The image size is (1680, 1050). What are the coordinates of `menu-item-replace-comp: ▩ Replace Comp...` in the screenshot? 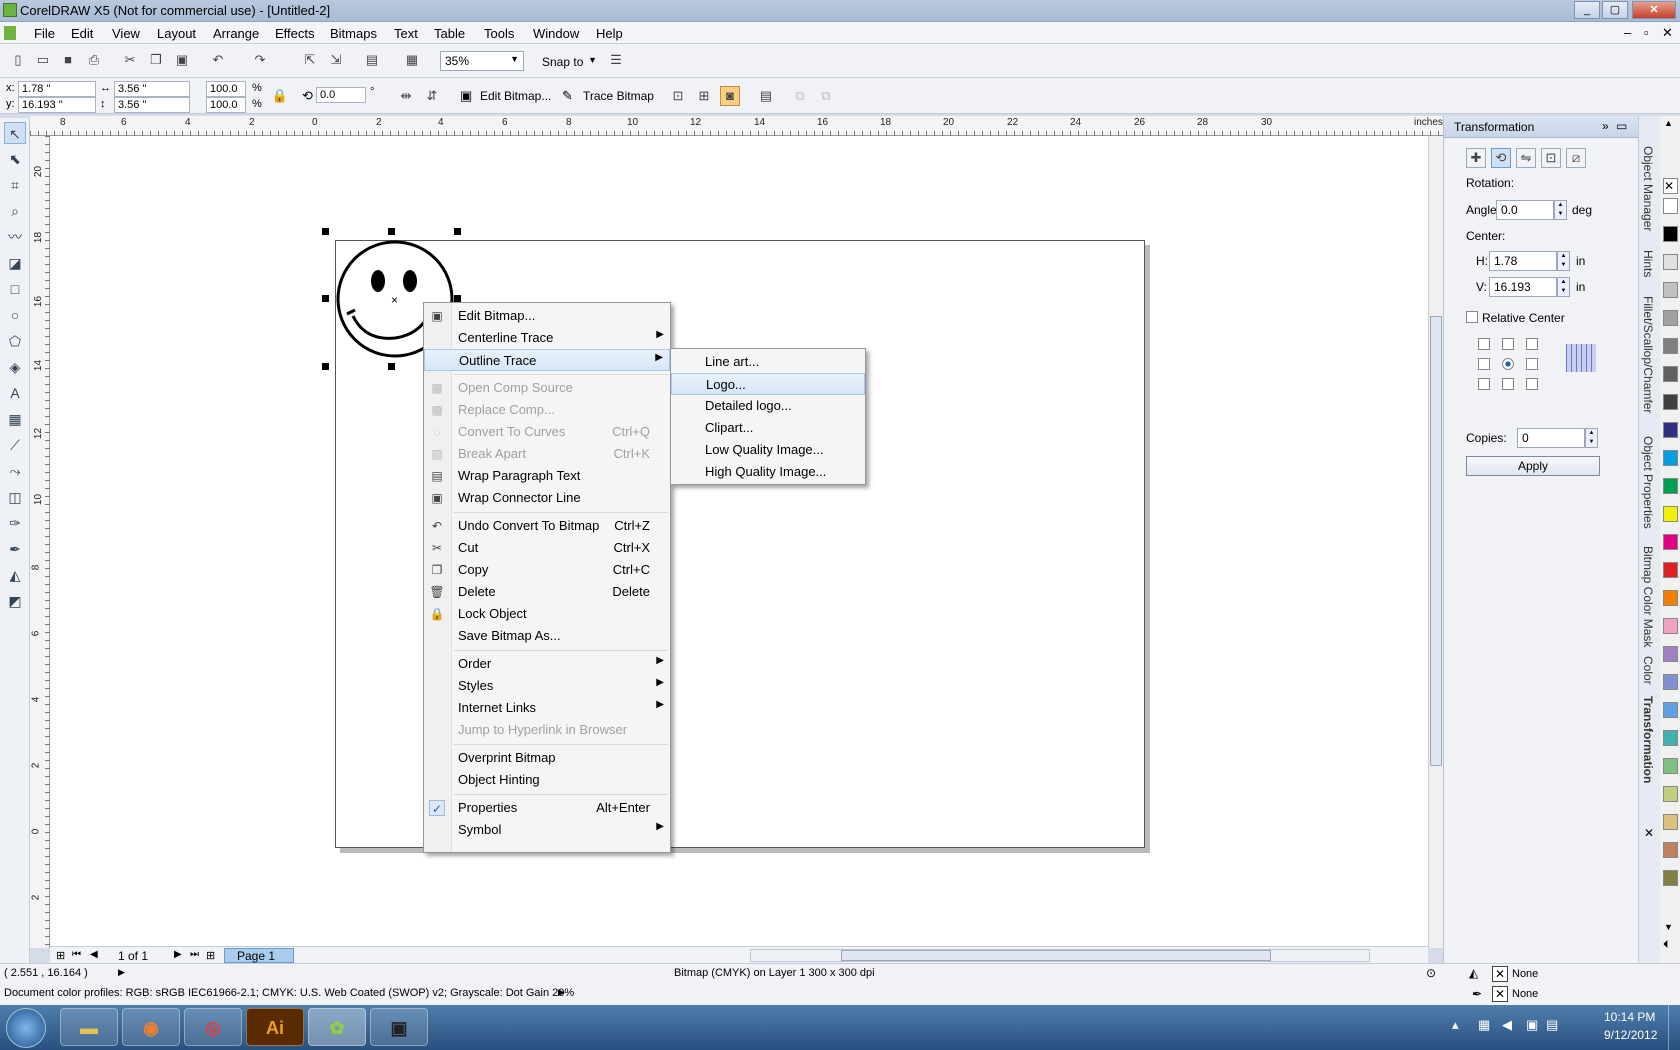 It's located at (547, 410).